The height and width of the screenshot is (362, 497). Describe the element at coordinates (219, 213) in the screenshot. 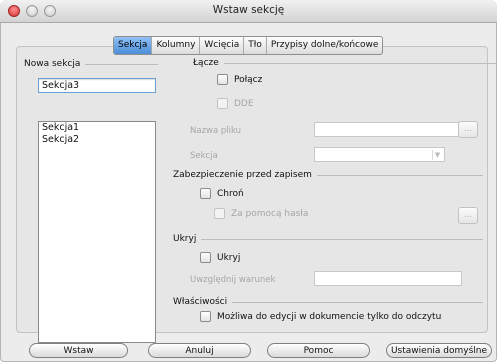

I see `password-checkbox` at that location.